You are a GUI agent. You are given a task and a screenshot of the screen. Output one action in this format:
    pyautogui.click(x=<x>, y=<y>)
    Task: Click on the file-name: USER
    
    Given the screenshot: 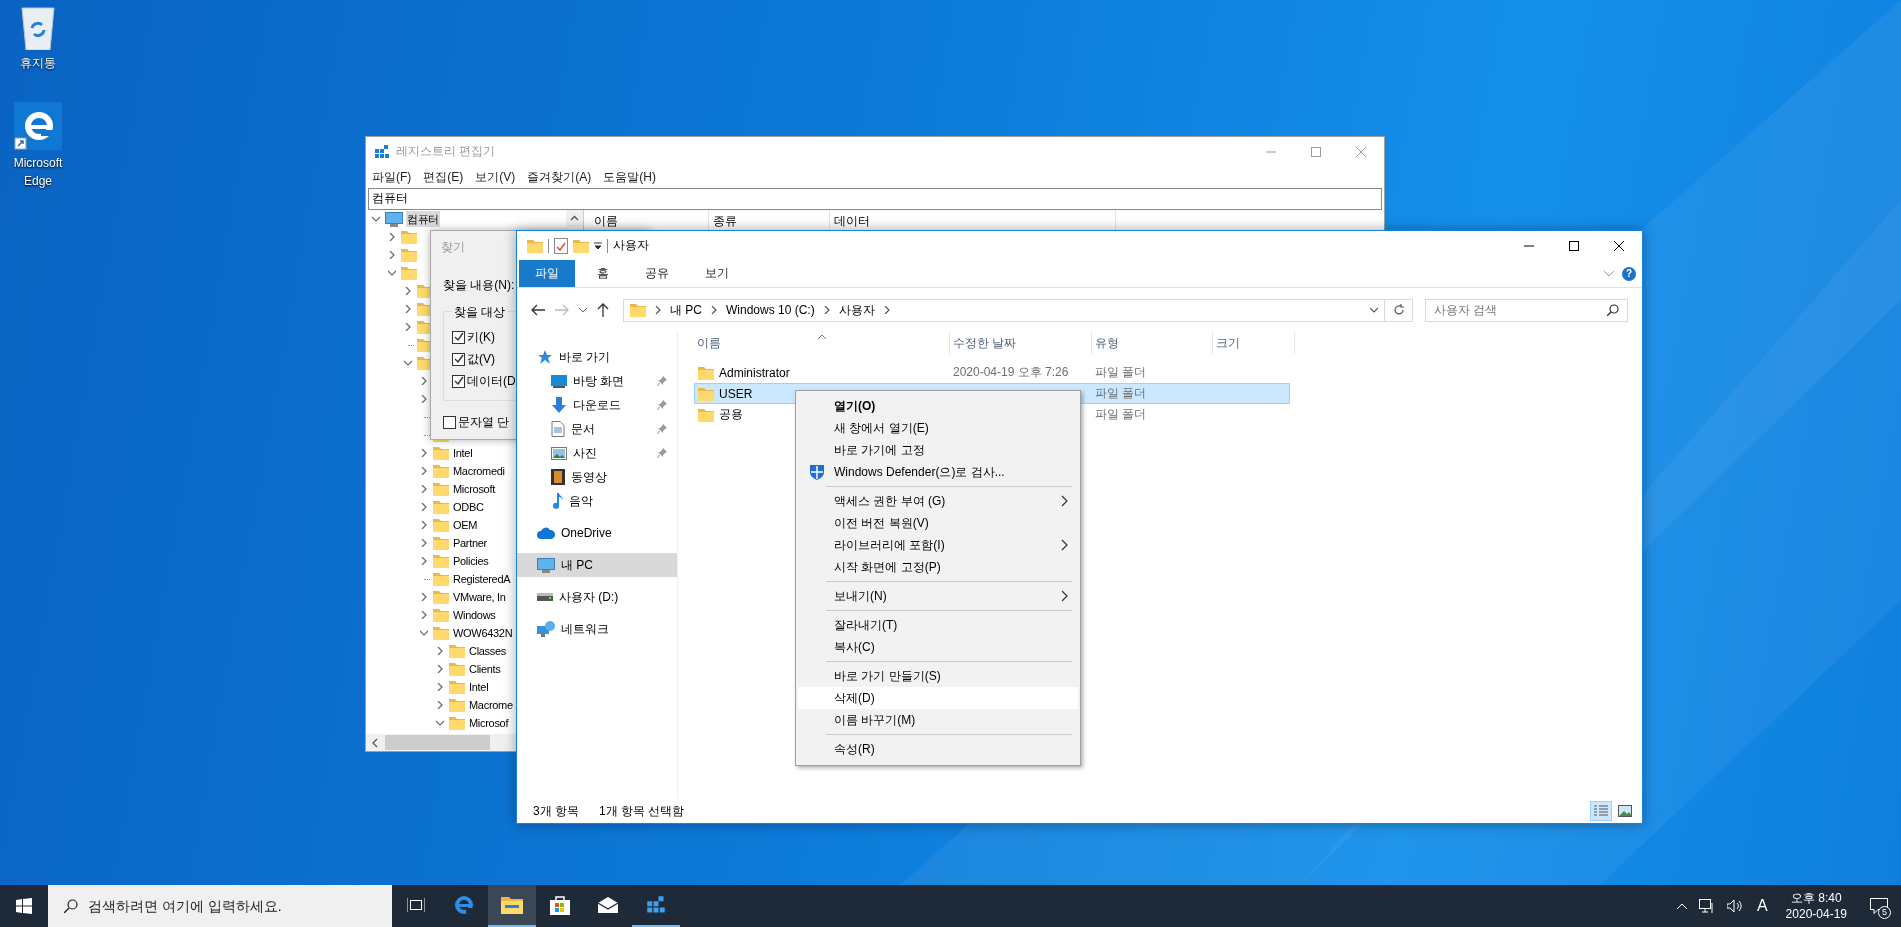 What is the action you would take?
    pyautogui.click(x=736, y=393)
    